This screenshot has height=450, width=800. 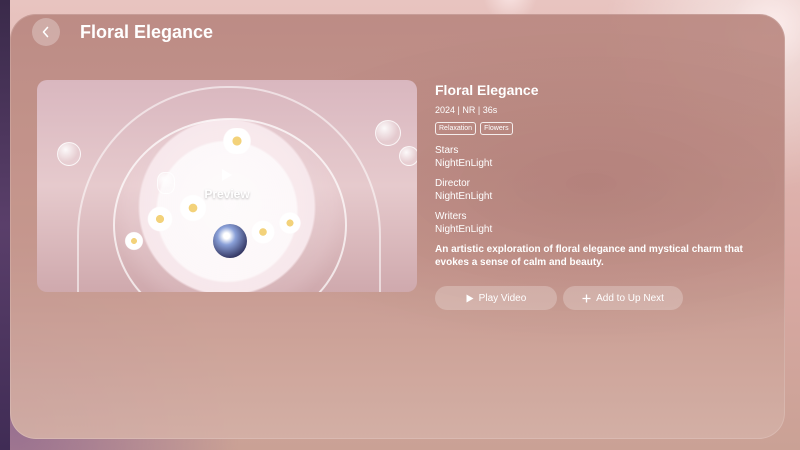 I want to click on genre-tags: Relaxation Flowers, so click(x=600, y=128).